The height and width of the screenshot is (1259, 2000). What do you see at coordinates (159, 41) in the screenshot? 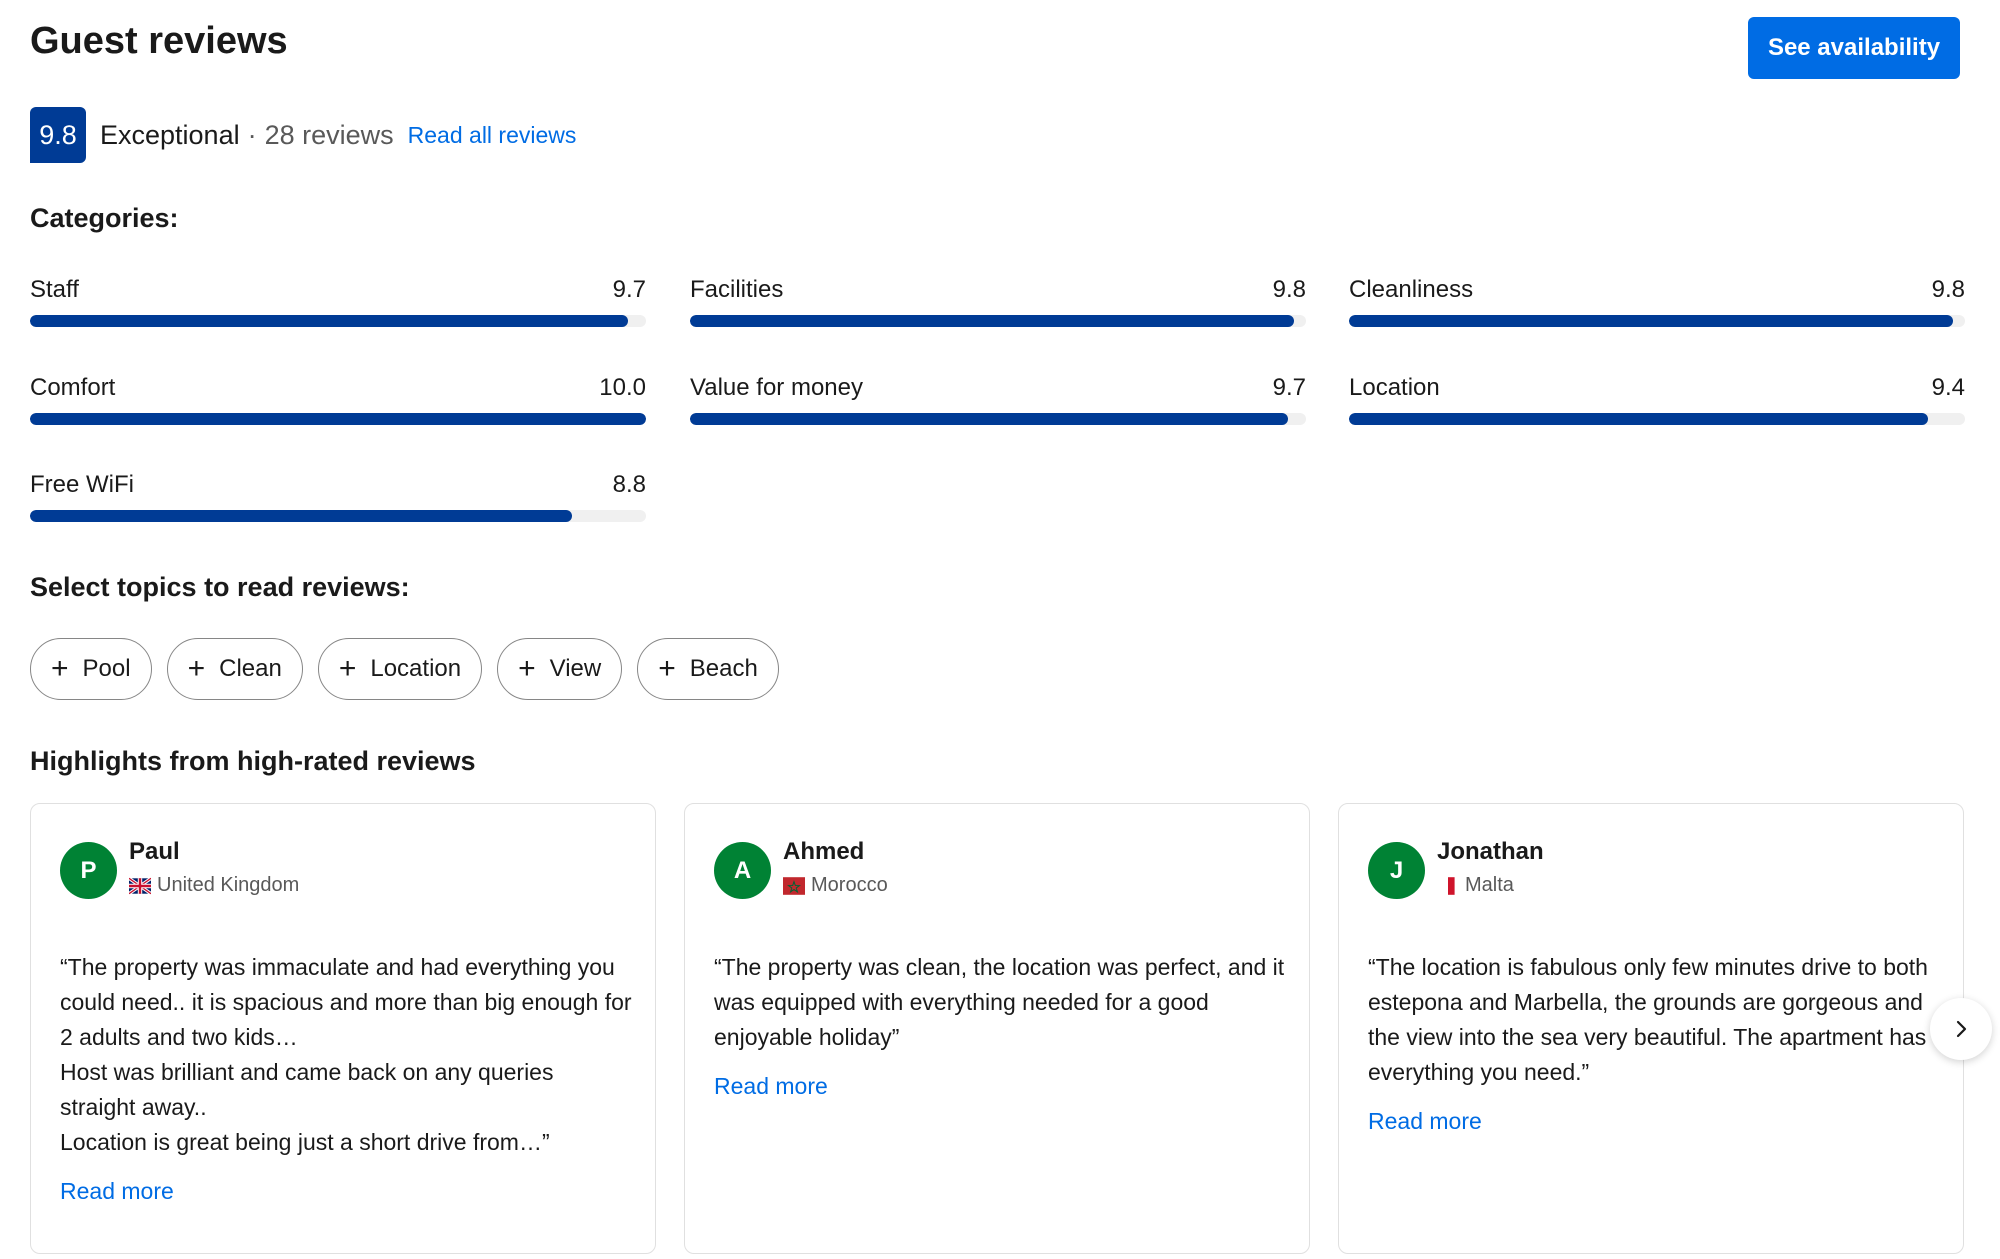
I see `page-title: Guest reviews` at bounding box center [159, 41].